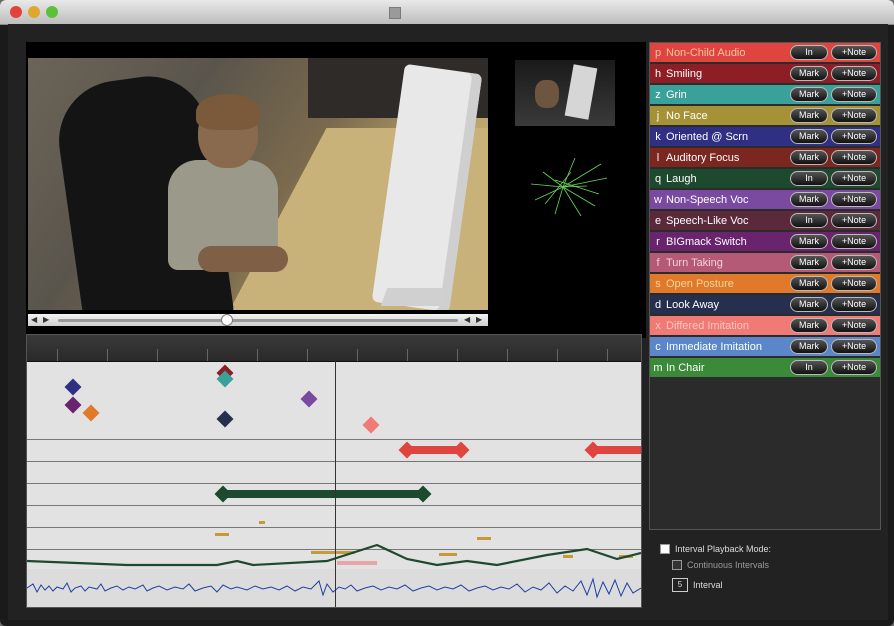 This screenshot has width=894, height=626. What do you see at coordinates (765, 73) in the screenshot?
I see `category-row: h Smiling Mark +Note` at bounding box center [765, 73].